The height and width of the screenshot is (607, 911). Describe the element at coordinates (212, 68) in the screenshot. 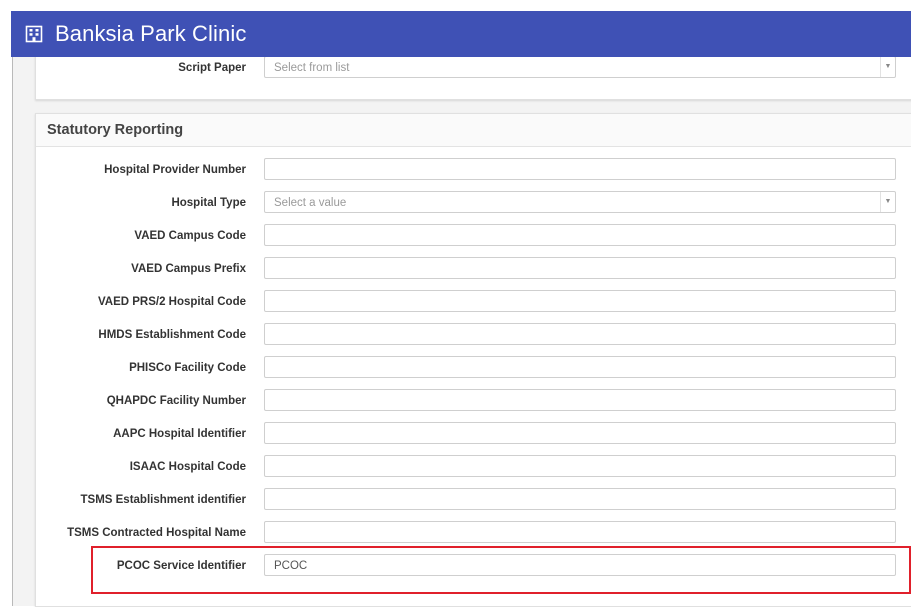

I see `field-label: Script Paper` at that location.